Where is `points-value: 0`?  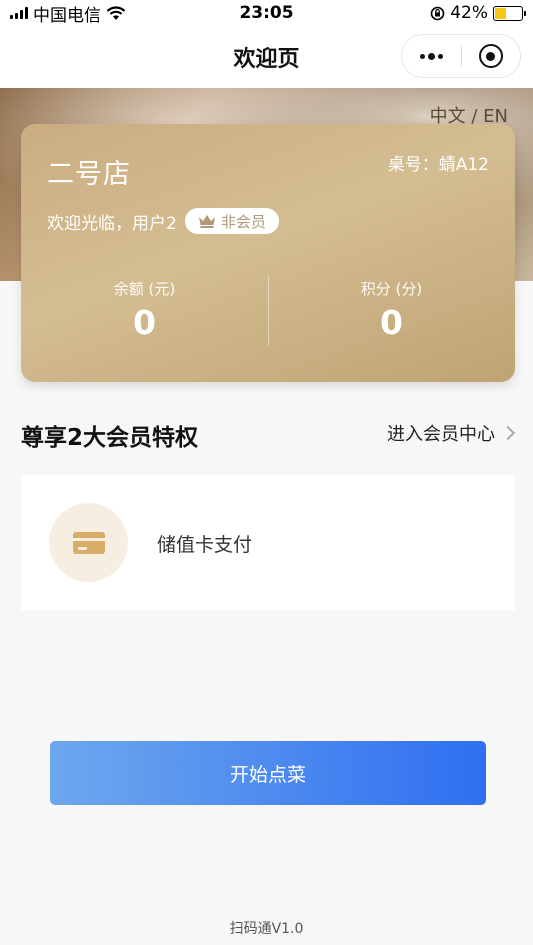
points-value: 0 is located at coordinates (391, 322).